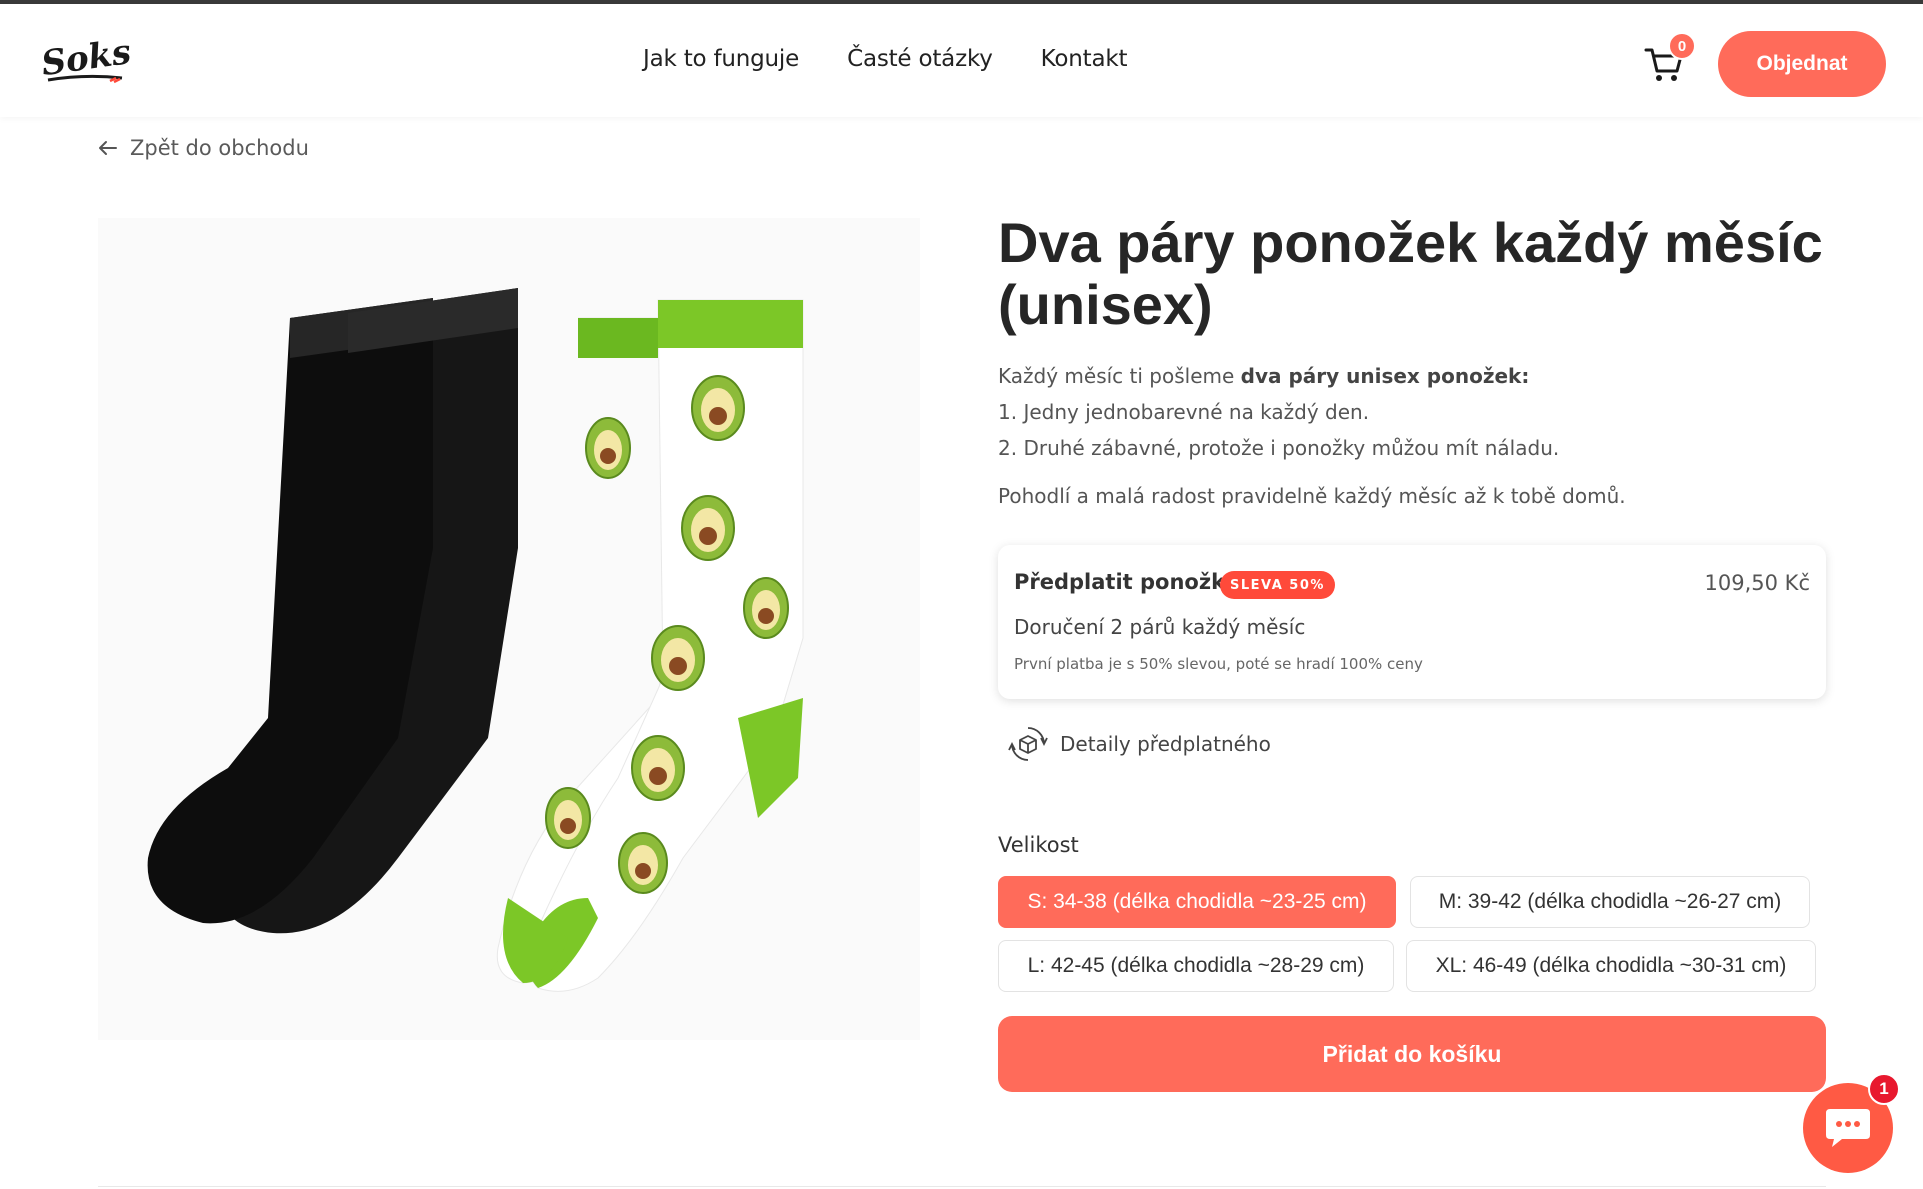 The width and height of the screenshot is (1923, 1189). What do you see at coordinates (1165, 744) in the screenshot?
I see `details-link-label: Detaily předplatného` at bounding box center [1165, 744].